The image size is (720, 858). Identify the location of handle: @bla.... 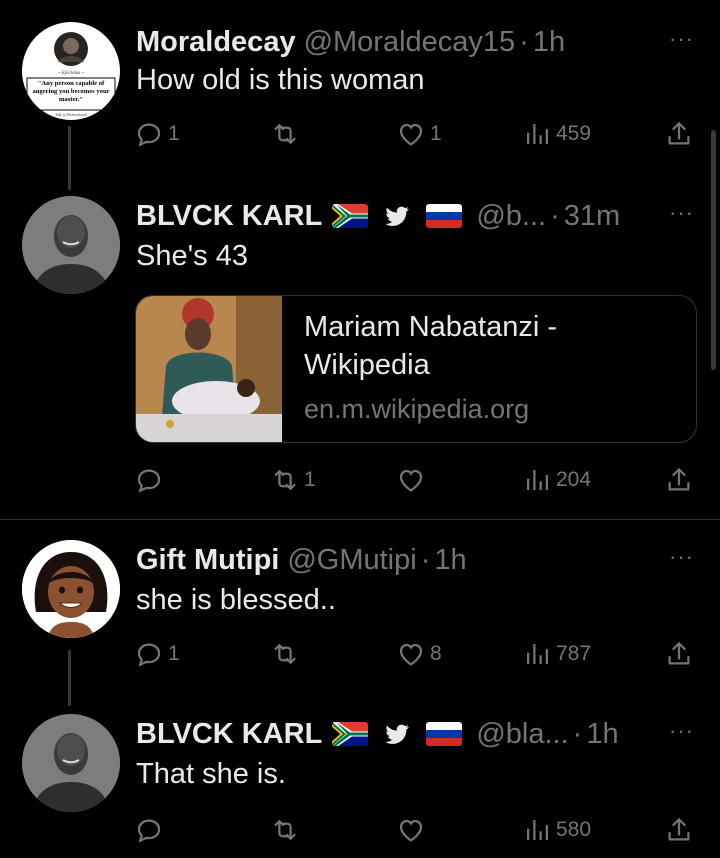
(522, 734).